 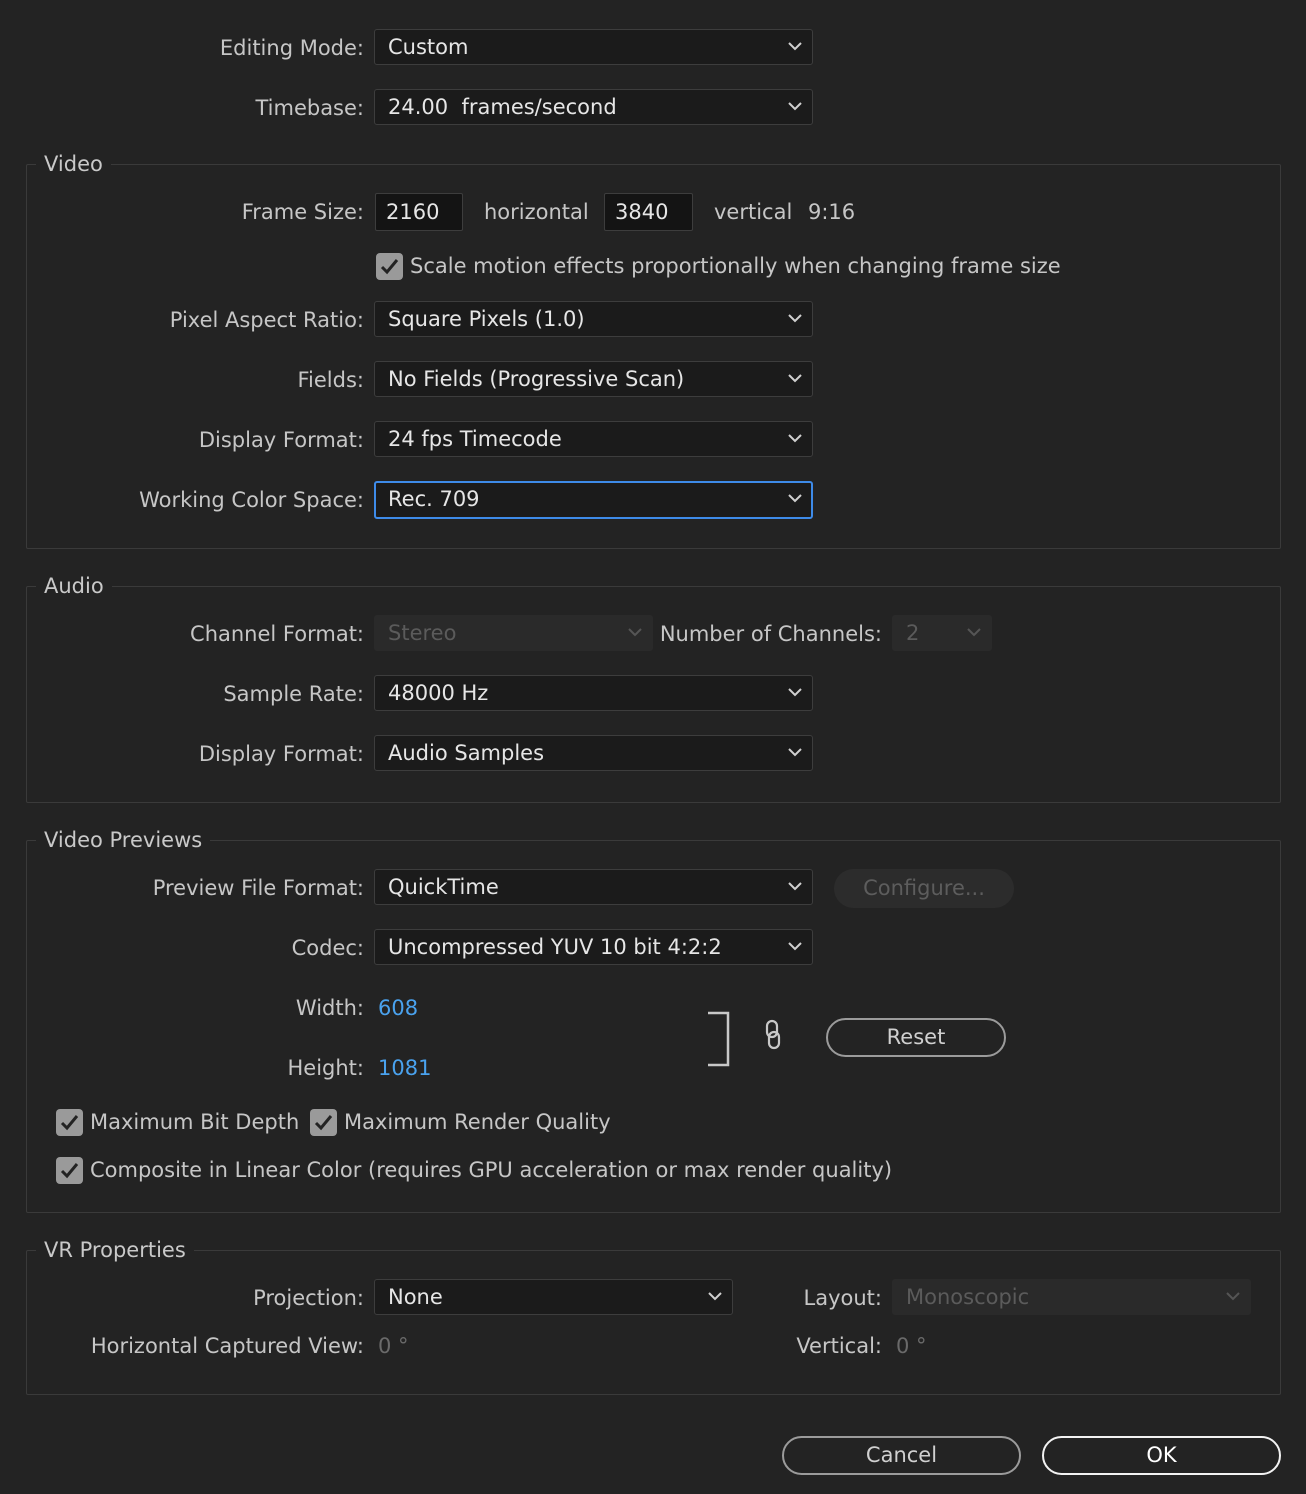 I want to click on bracket-icon, so click(x=719, y=1039).